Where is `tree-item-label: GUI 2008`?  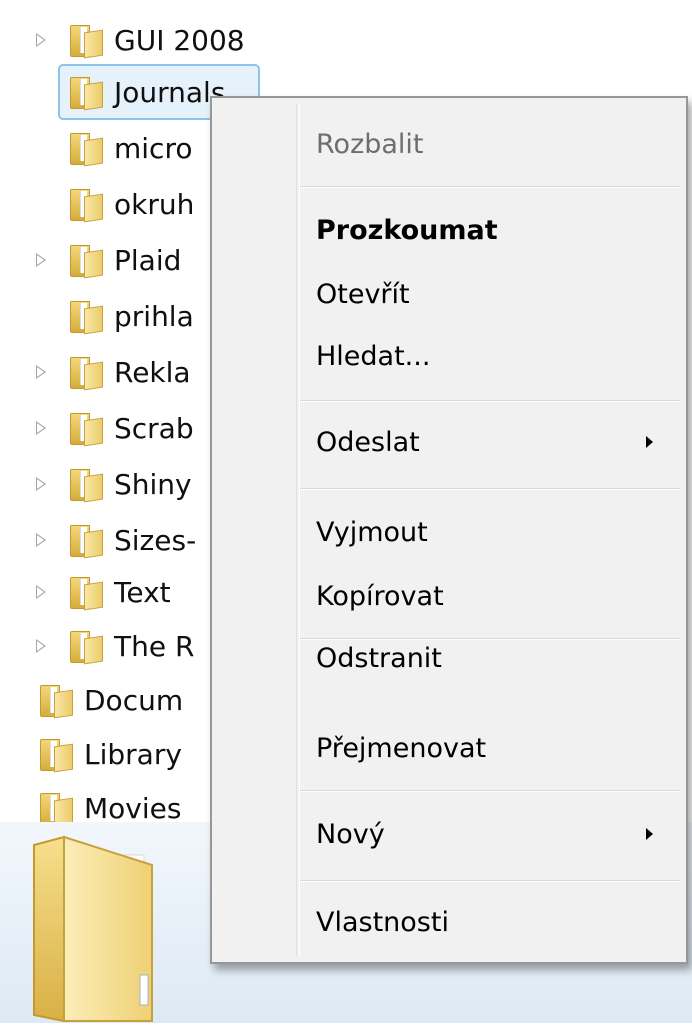 tree-item-label: GUI 2008 is located at coordinates (179, 40).